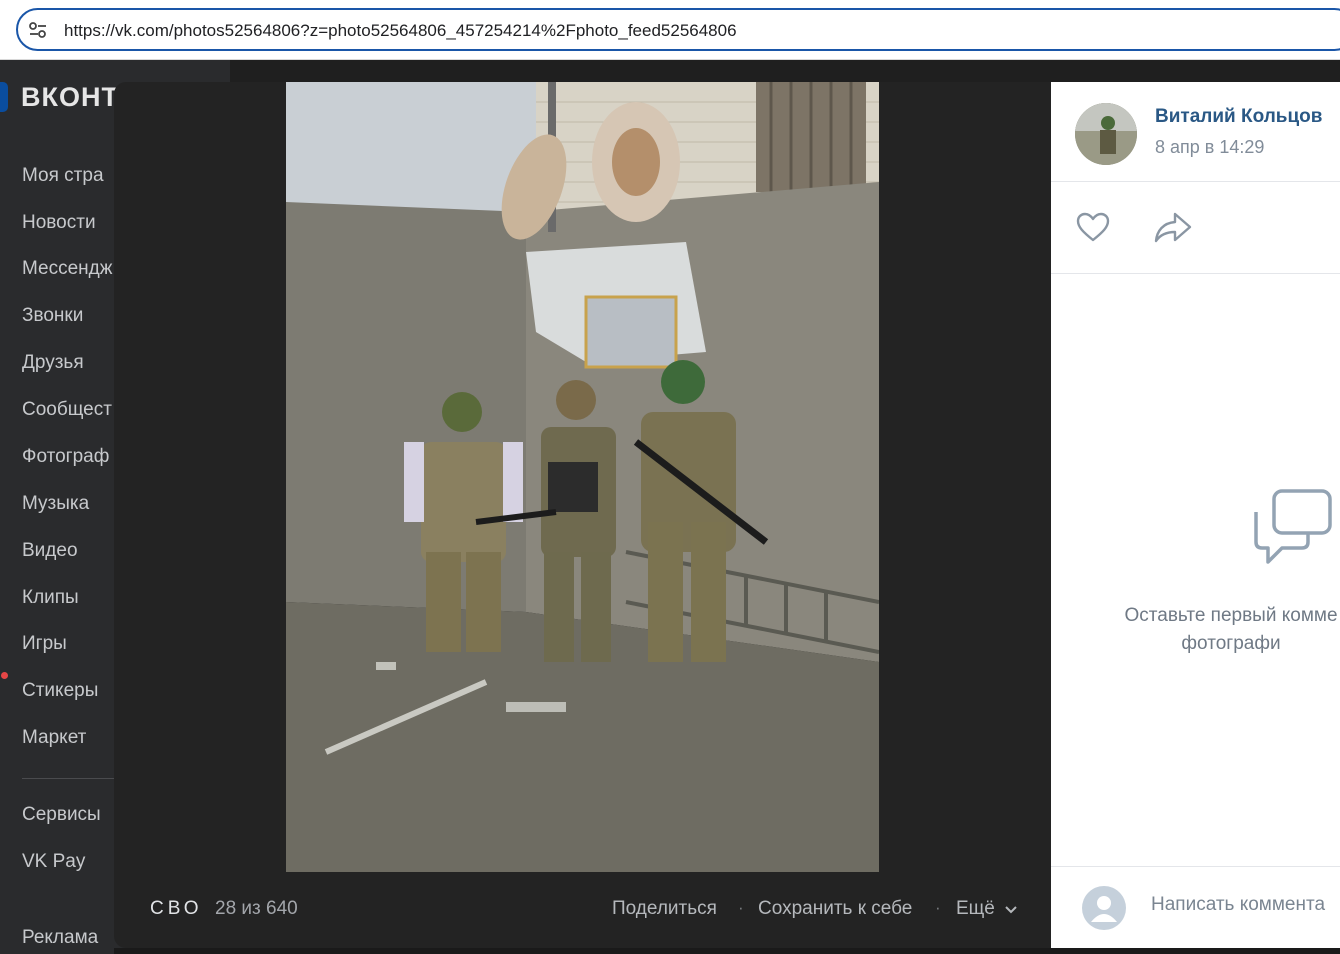 This screenshot has height=954, width=1340. I want to click on author-avatar, so click(1106, 134).